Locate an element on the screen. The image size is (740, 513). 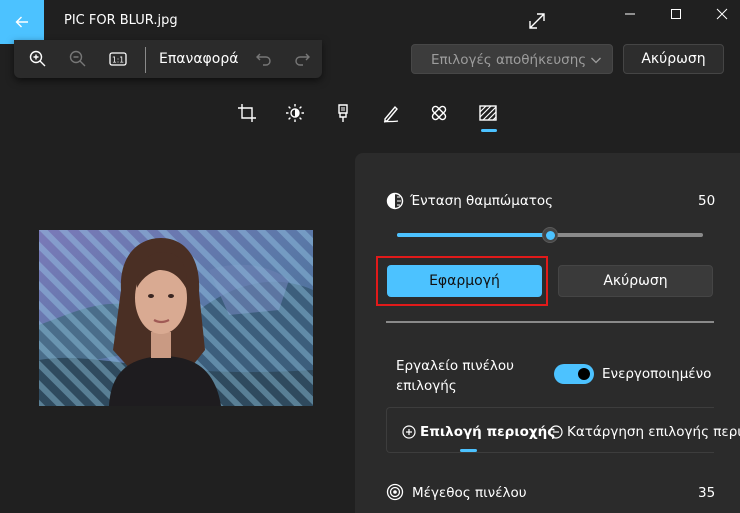
selected-mode-indicator is located at coordinates (468, 450).